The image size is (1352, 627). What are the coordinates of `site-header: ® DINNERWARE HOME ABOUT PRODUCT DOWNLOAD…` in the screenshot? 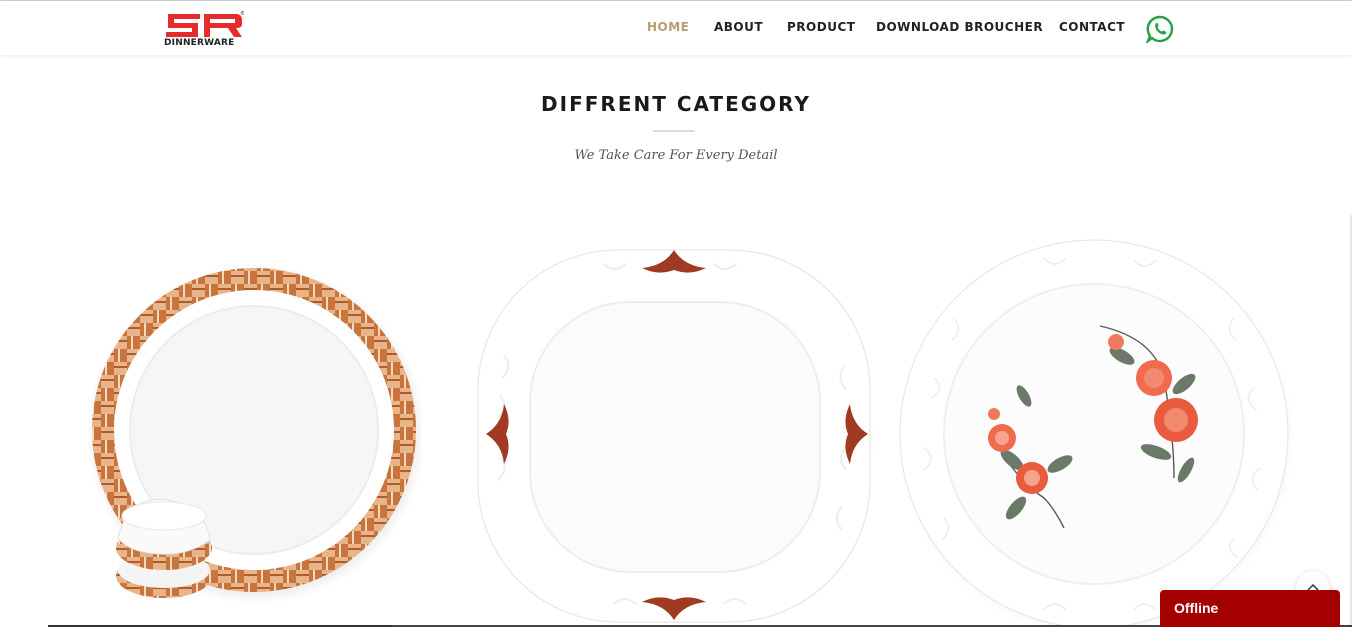 It's located at (676, 28).